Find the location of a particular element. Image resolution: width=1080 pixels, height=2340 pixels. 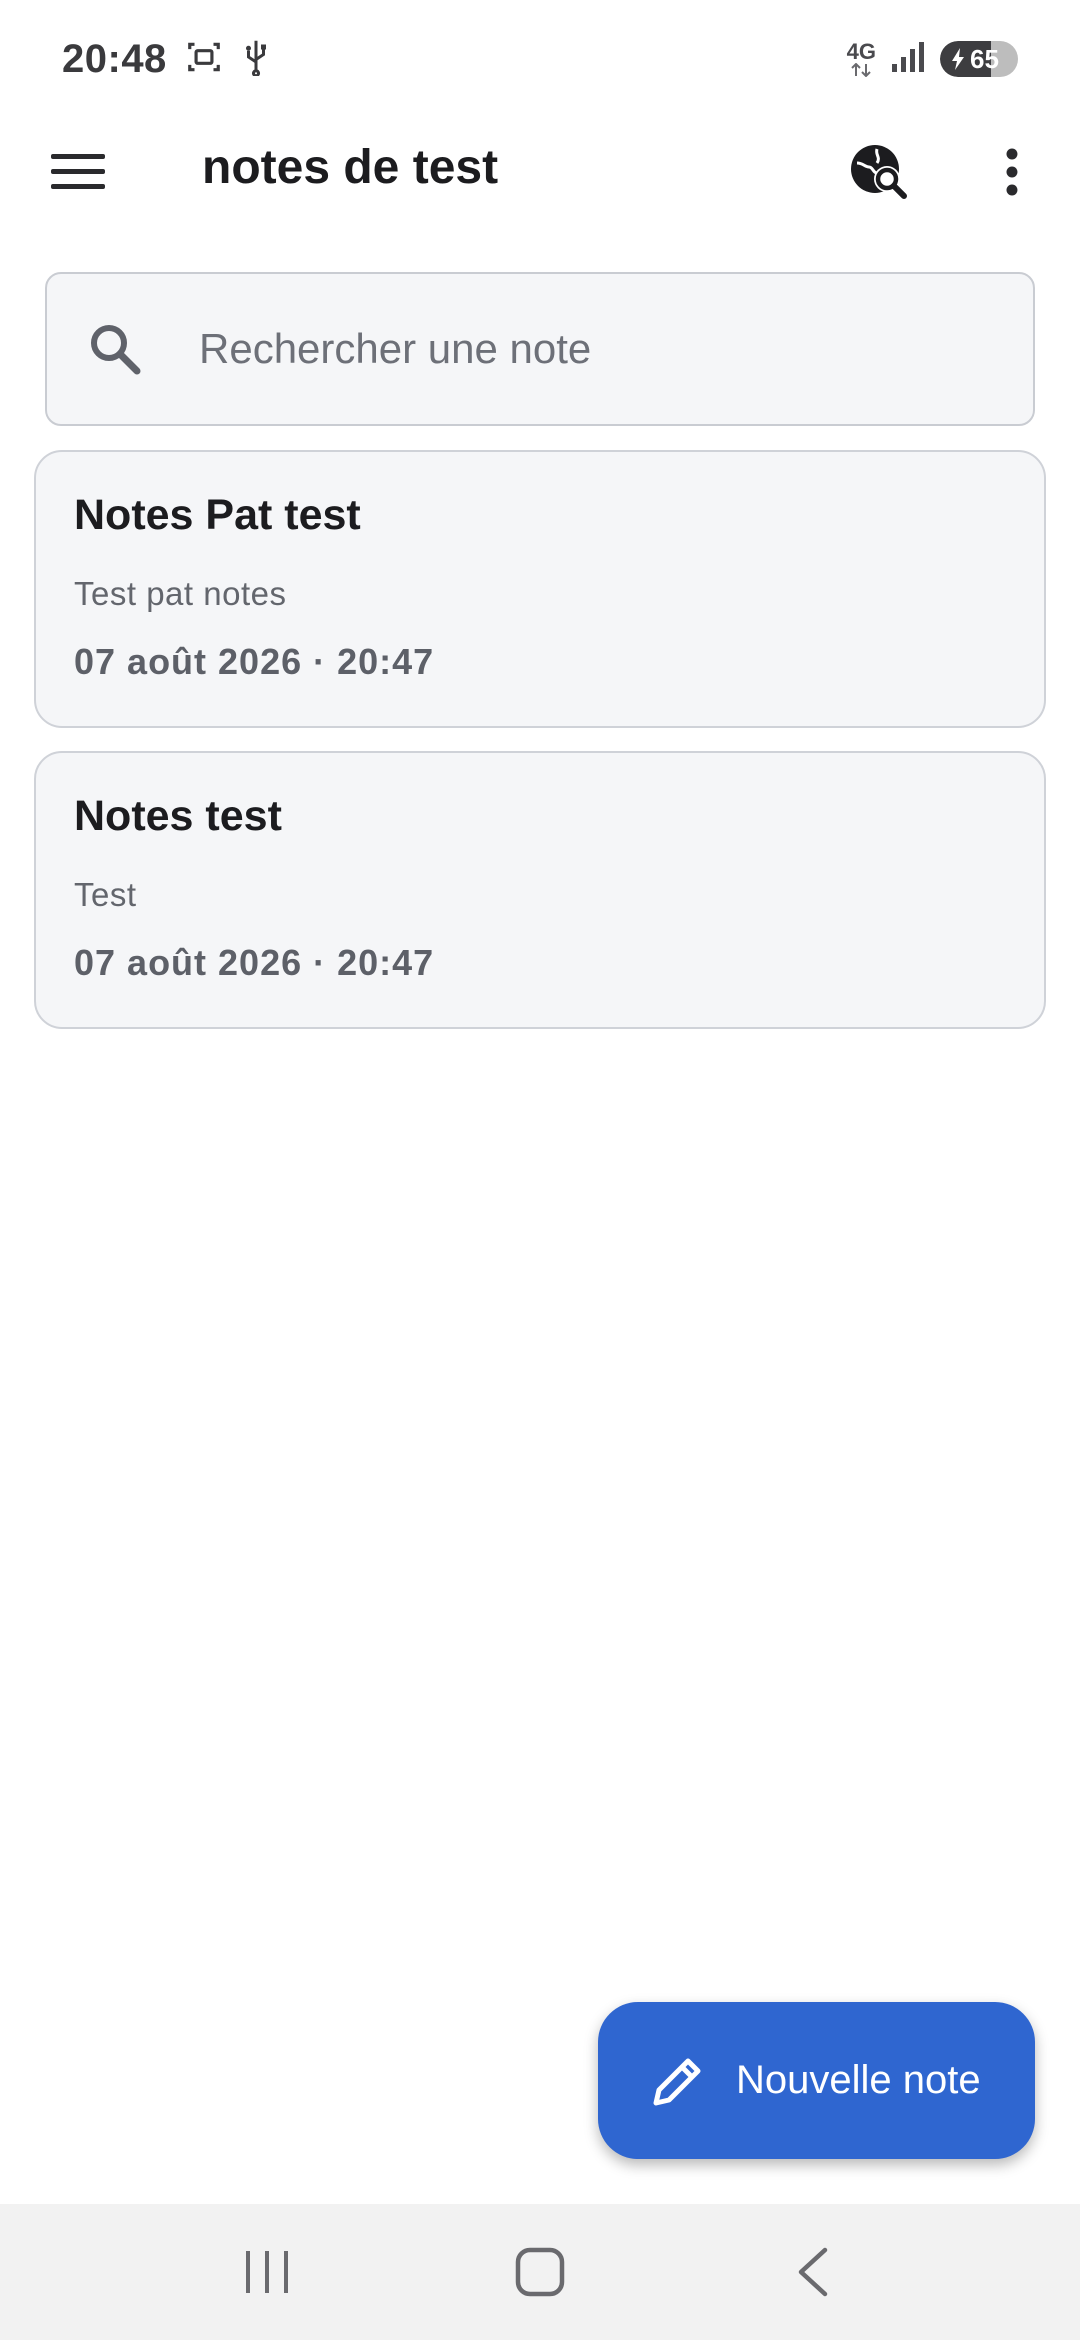

data-arrows-icon is located at coordinates (861, 70).